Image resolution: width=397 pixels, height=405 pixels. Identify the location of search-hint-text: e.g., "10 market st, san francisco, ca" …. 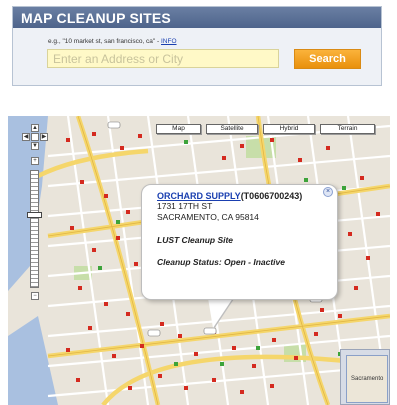
(104, 41).